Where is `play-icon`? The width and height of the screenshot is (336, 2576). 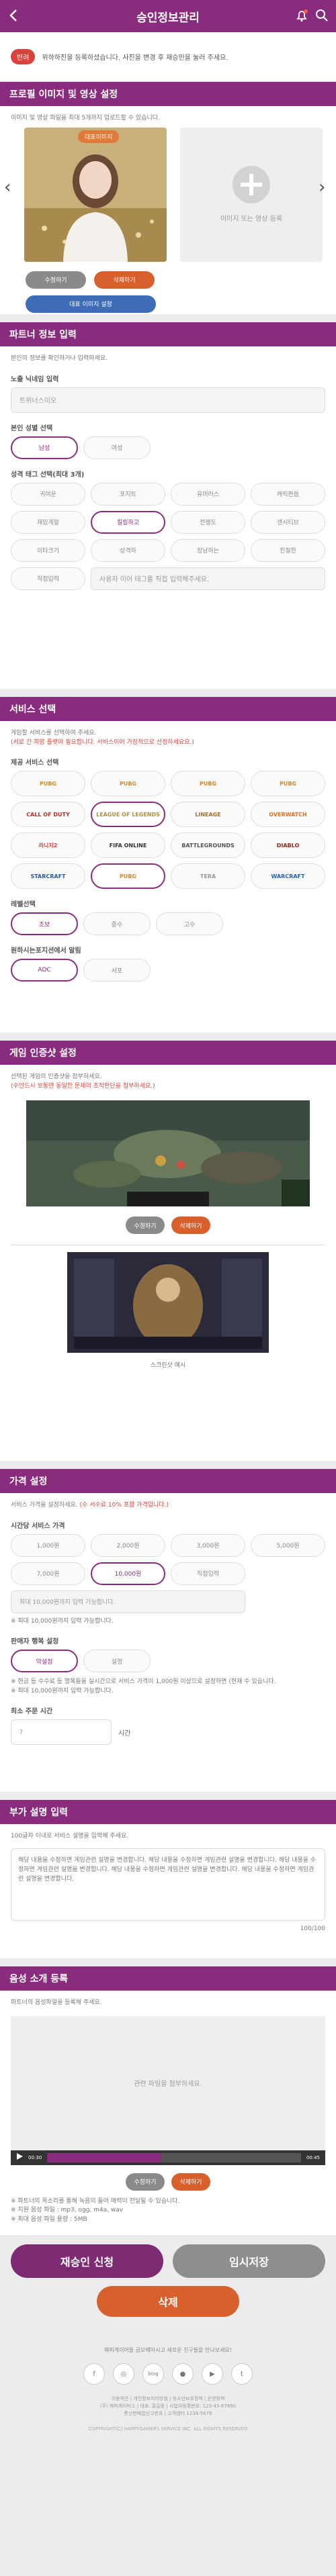
play-icon is located at coordinates (19, 2157).